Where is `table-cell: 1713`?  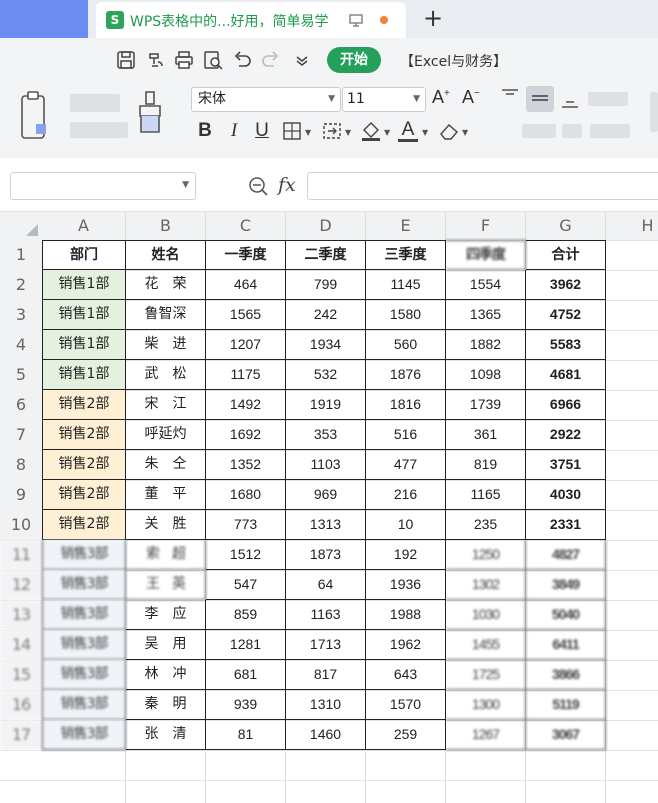
table-cell: 1713 is located at coordinates (326, 645).